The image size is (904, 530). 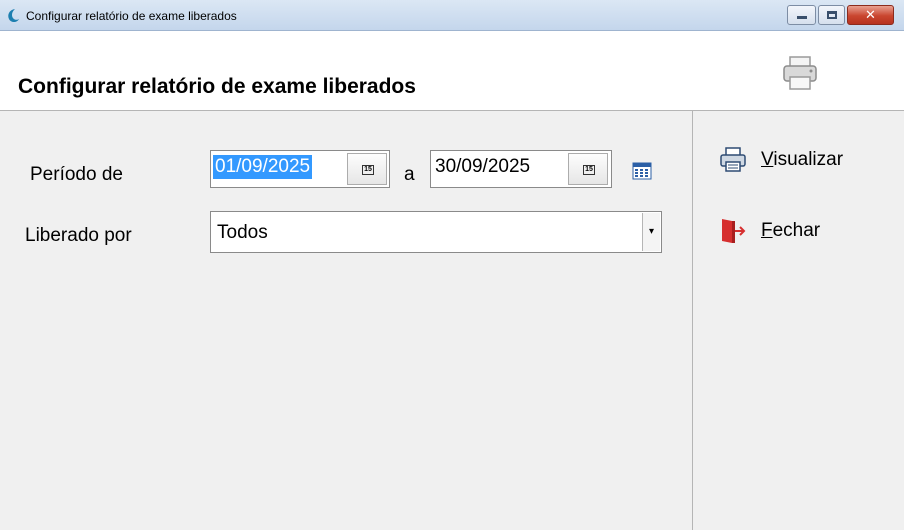 I want to click on periodo-label: Período de, so click(x=76, y=174).